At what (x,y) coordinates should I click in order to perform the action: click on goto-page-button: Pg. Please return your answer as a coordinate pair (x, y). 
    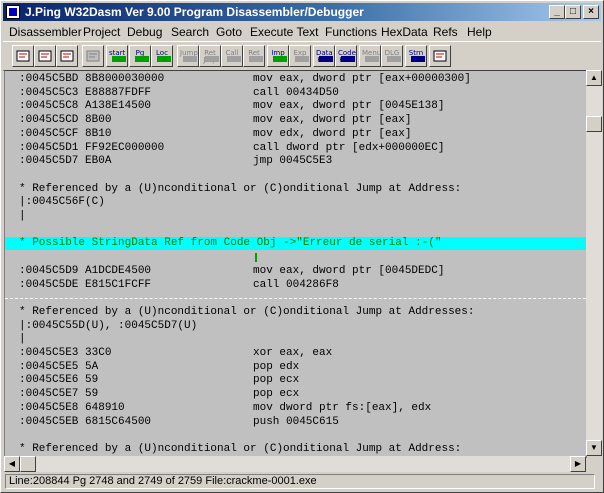
    Looking at the image, I should click on (140, 56).